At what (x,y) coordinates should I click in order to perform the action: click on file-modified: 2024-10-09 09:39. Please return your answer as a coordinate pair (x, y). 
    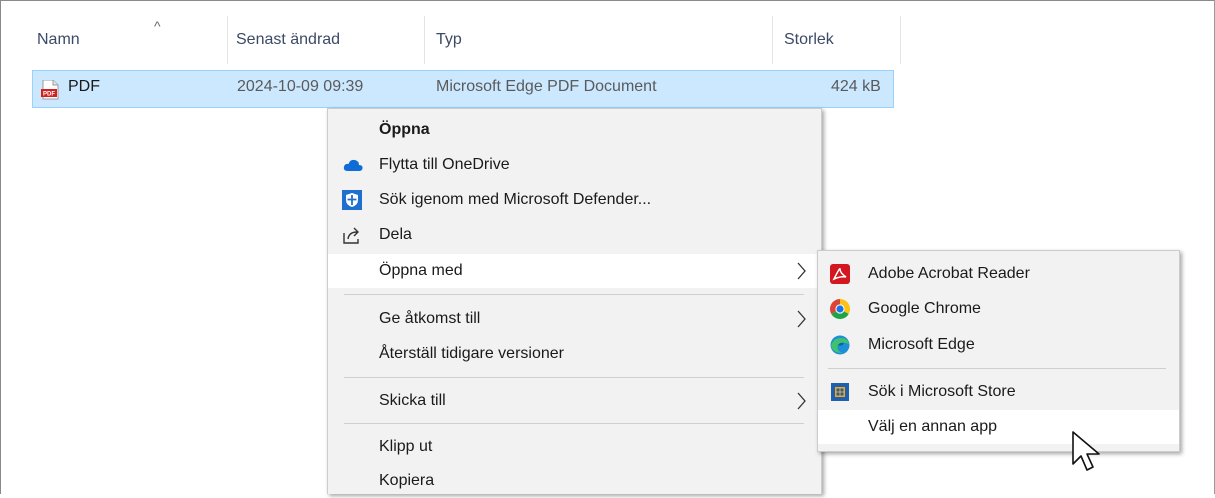
    Looking at the image, I should click on (300, 86).